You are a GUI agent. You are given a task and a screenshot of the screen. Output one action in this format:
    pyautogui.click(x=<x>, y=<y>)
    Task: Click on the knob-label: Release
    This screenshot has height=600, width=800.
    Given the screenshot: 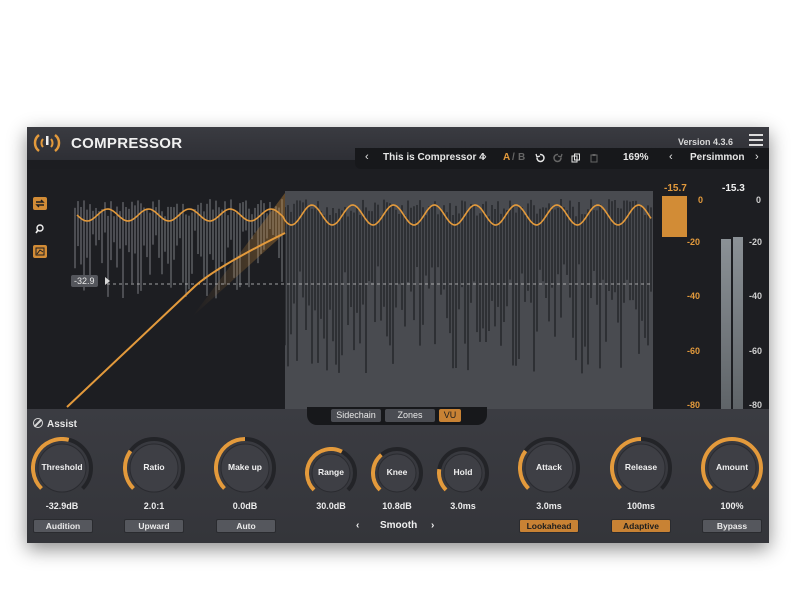 What is the action you would take?
    pyautogui.click(x=641, y=467)
    